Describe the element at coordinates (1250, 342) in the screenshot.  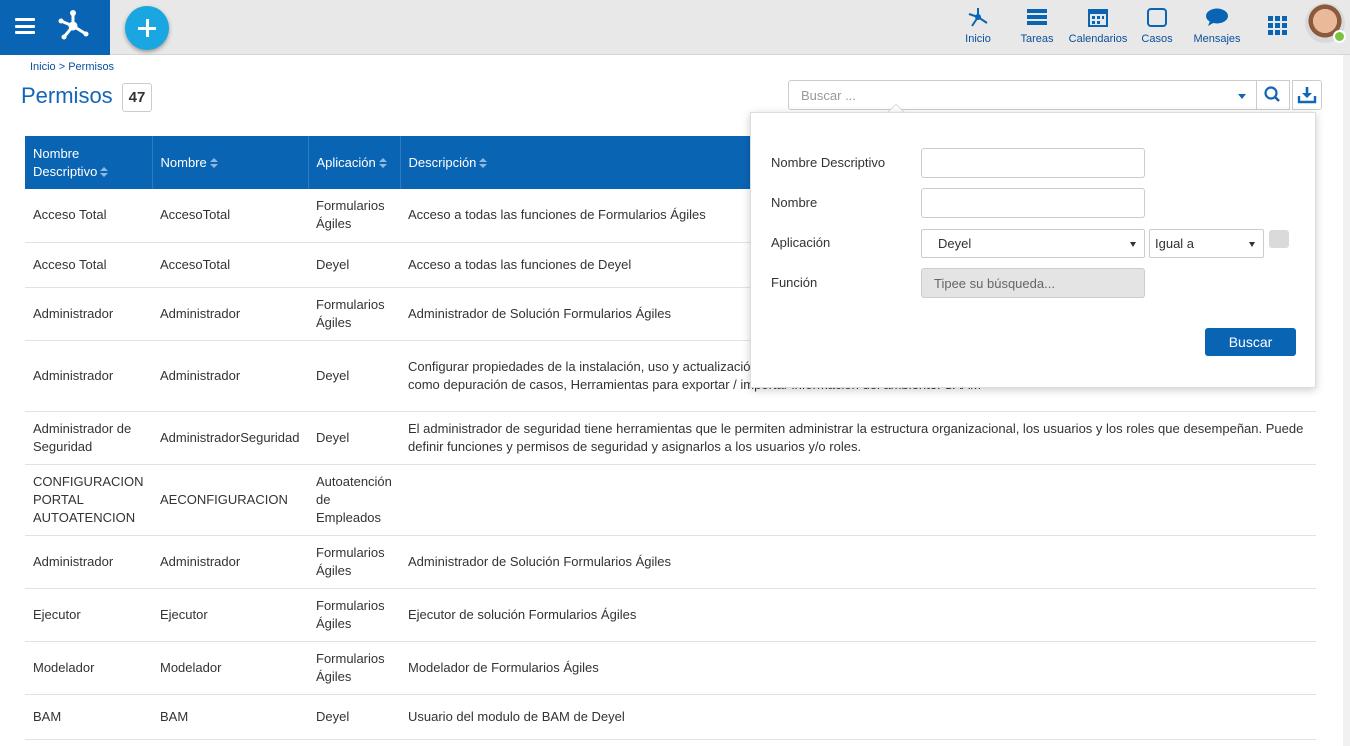
I see `buscar-button: Buscar` at that location.